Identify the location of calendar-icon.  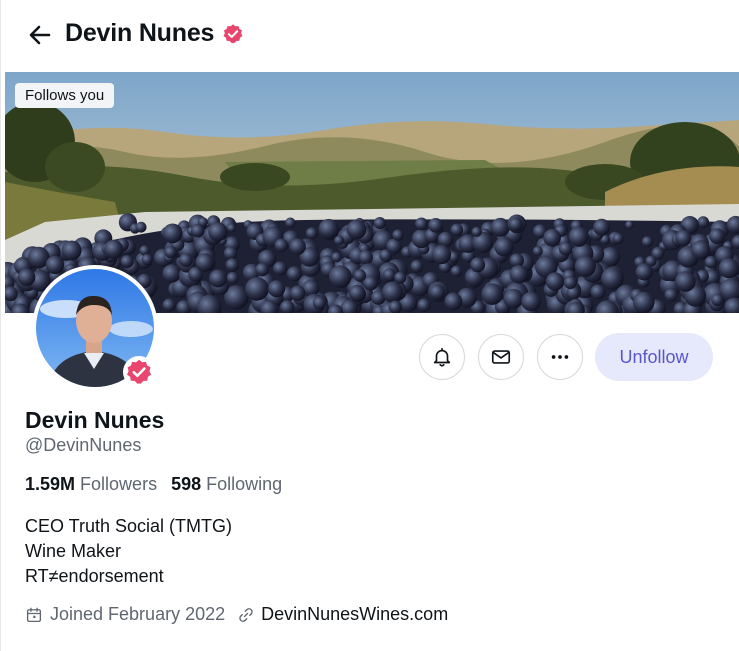
(34, 614).